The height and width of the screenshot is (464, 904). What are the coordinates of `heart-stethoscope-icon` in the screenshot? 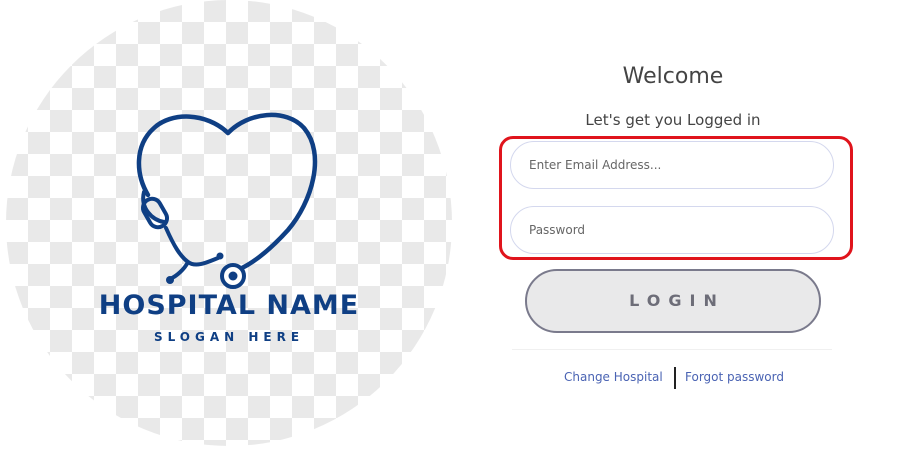 It's located at (227, 200).